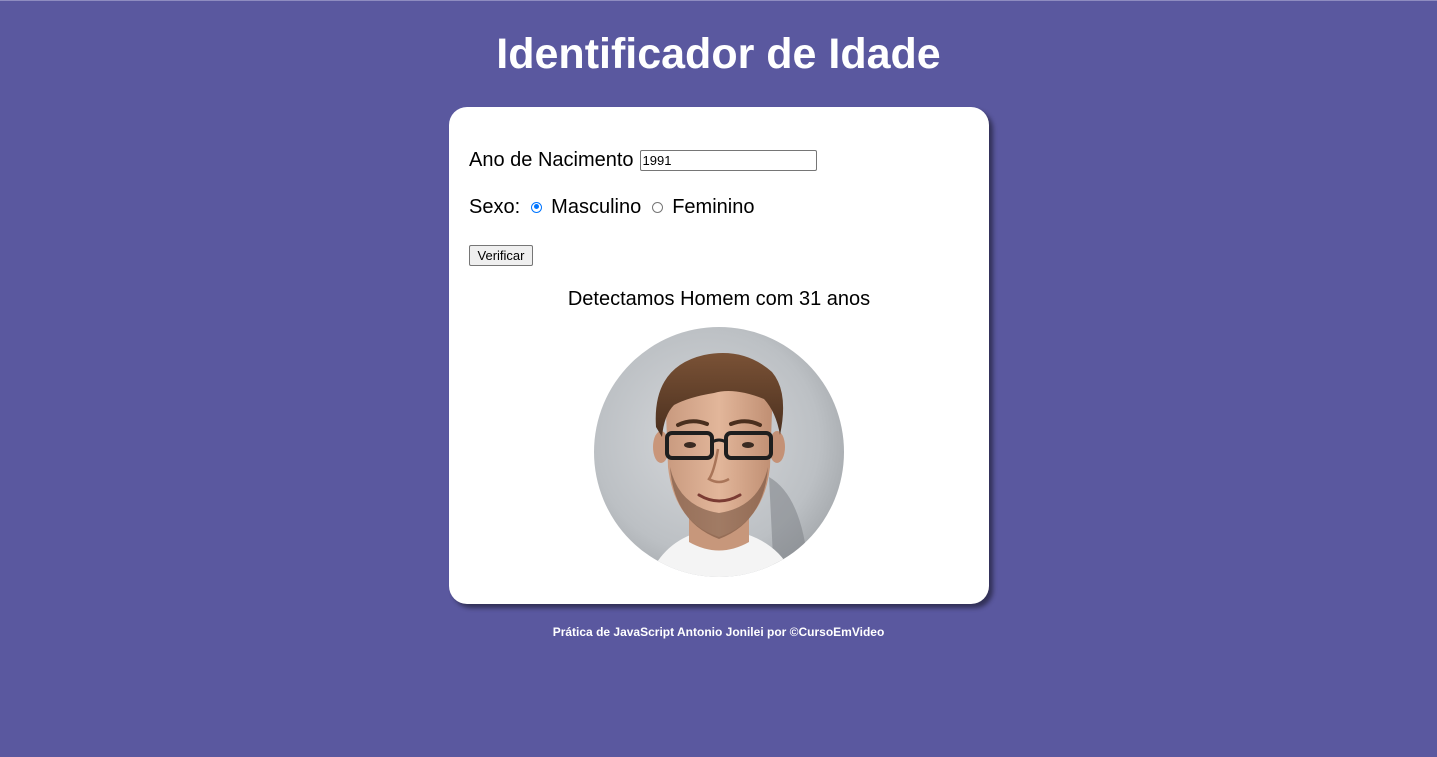 Image resolution: width=1437 pixels, height=757 pixels. What do you see at coordinates (596, 207) in the screenshot?
I see `radio-male-label: Masculino` at bounding box center [596, 207].